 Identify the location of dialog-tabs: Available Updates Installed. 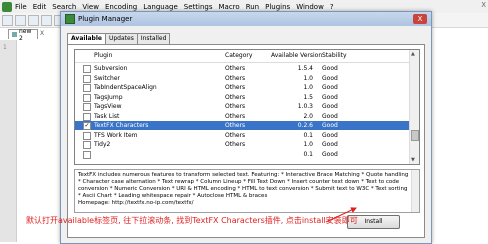
(119, 39).